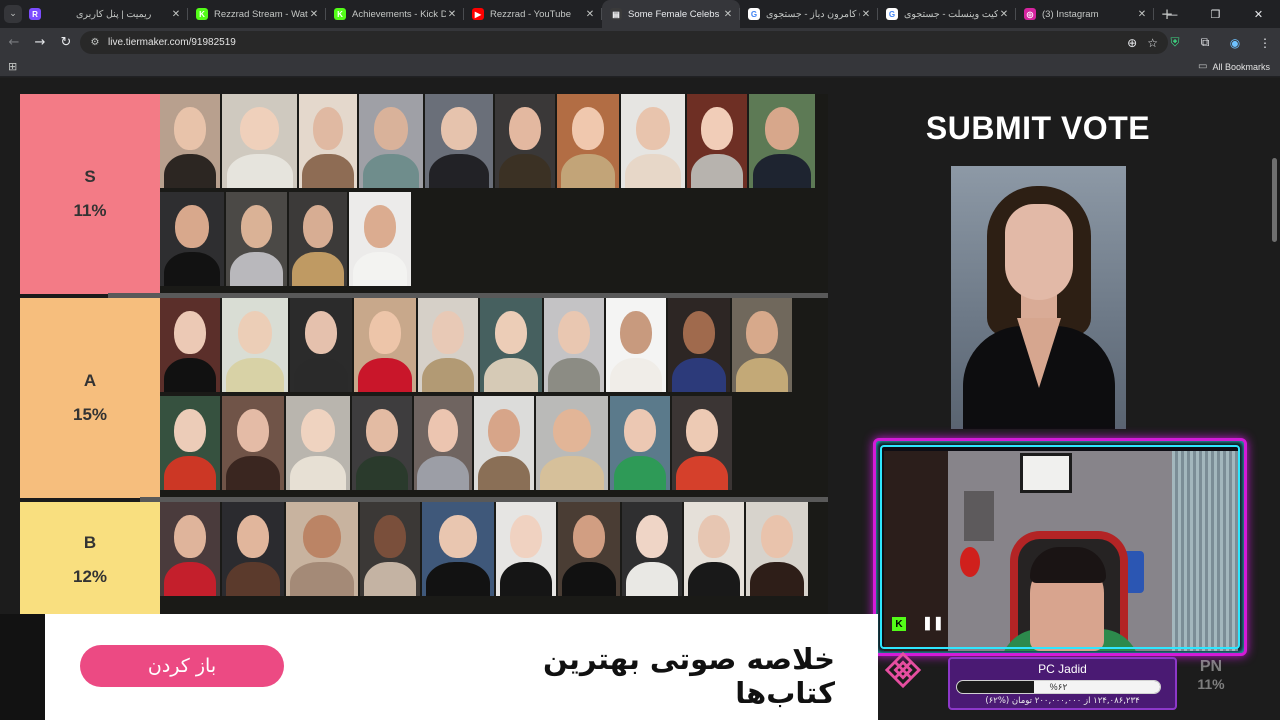 The height and width of the screenshot is (720, 1280). Describe the element at coordinates (1172, 14) in the screenshot. I see `minimize-icon: —` at that location.